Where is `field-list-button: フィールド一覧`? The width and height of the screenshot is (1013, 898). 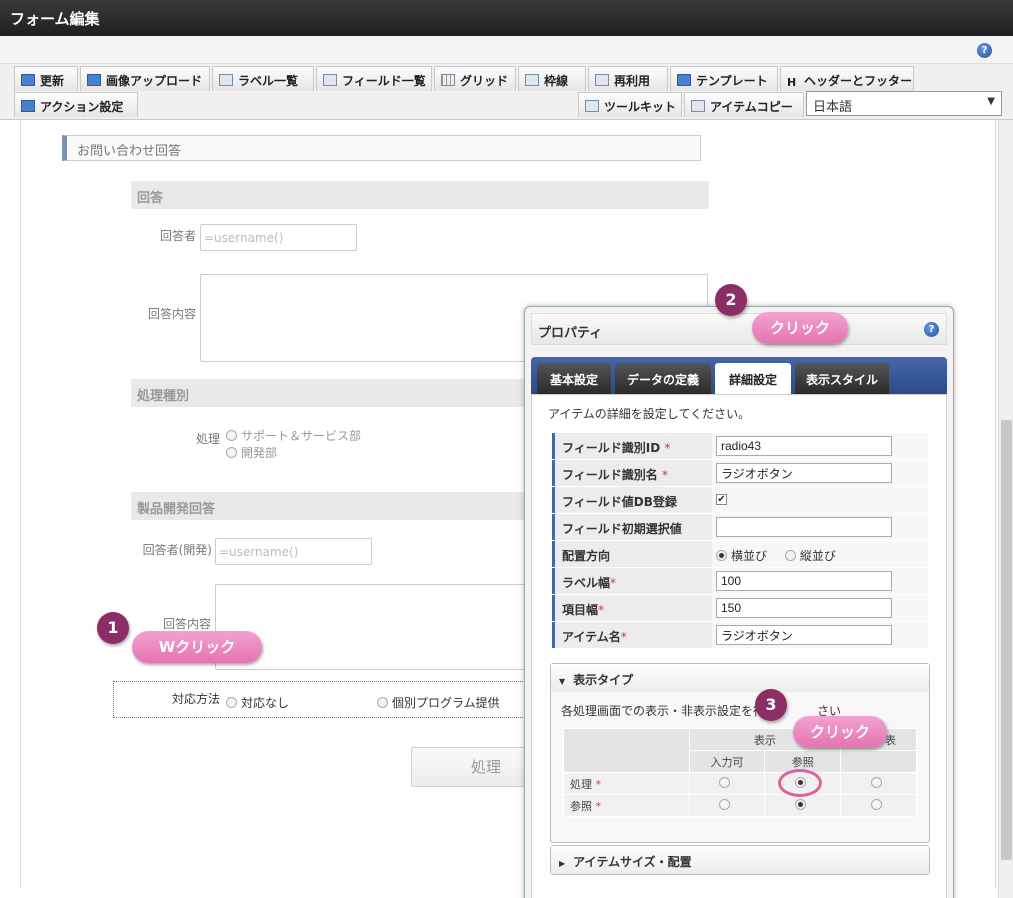
field-list-button: フィールド一覧 is located at coordinates (374, 78).